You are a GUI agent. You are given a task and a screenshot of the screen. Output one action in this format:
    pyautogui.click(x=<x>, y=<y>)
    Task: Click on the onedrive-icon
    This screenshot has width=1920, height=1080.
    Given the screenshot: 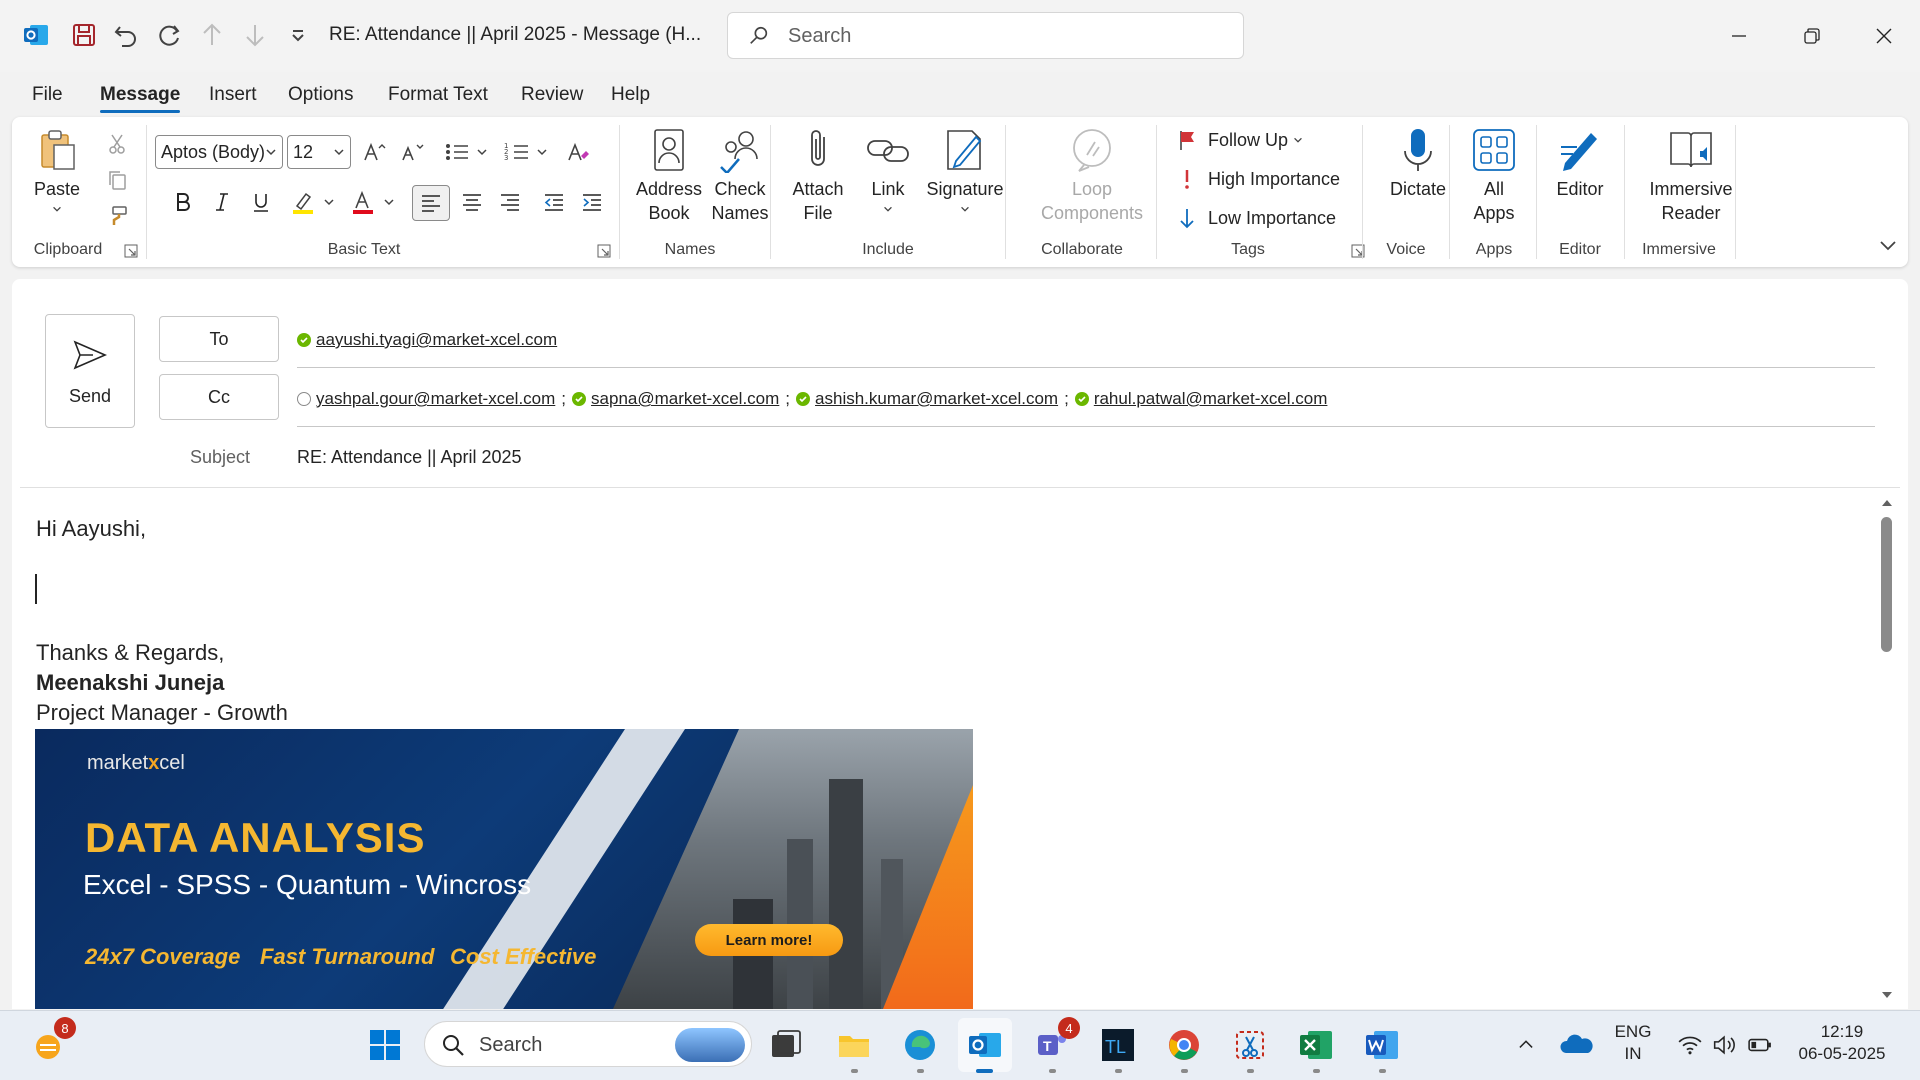 What is the action you would take?
    pyautogui.click(x=1576, y=1045)
    